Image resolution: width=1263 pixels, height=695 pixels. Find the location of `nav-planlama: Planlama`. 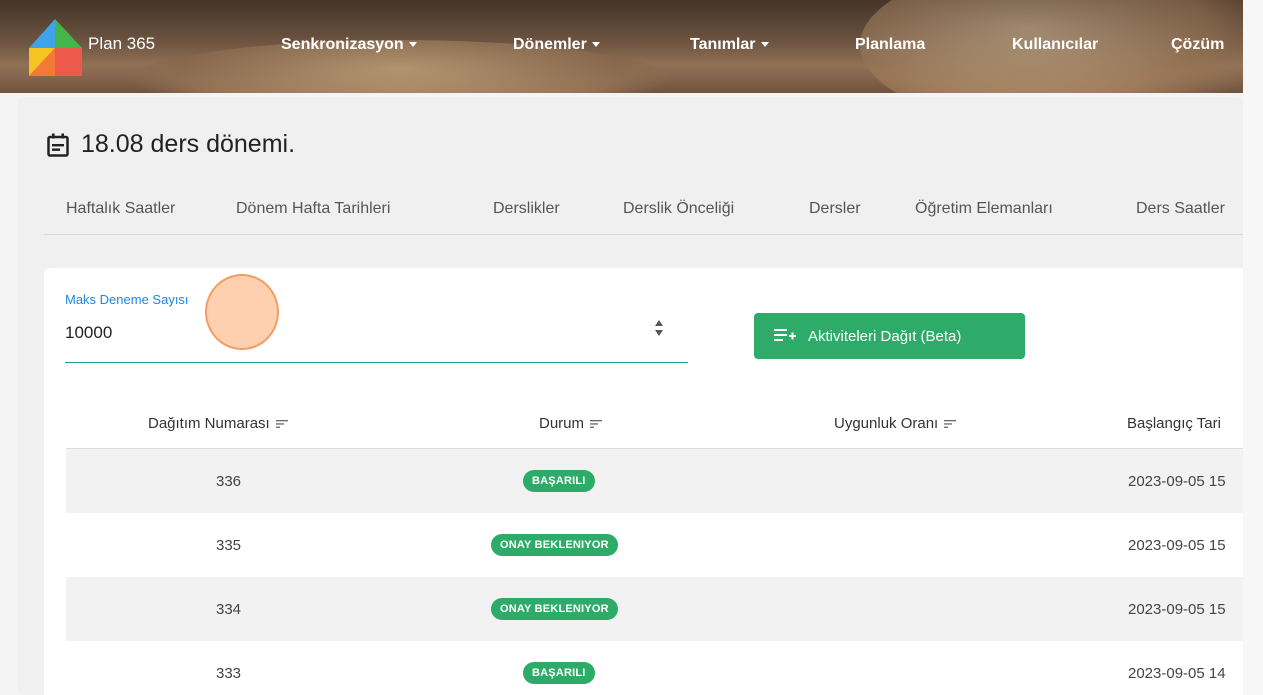

nav-planlama: Planlama is located at coordinates (890, 45).